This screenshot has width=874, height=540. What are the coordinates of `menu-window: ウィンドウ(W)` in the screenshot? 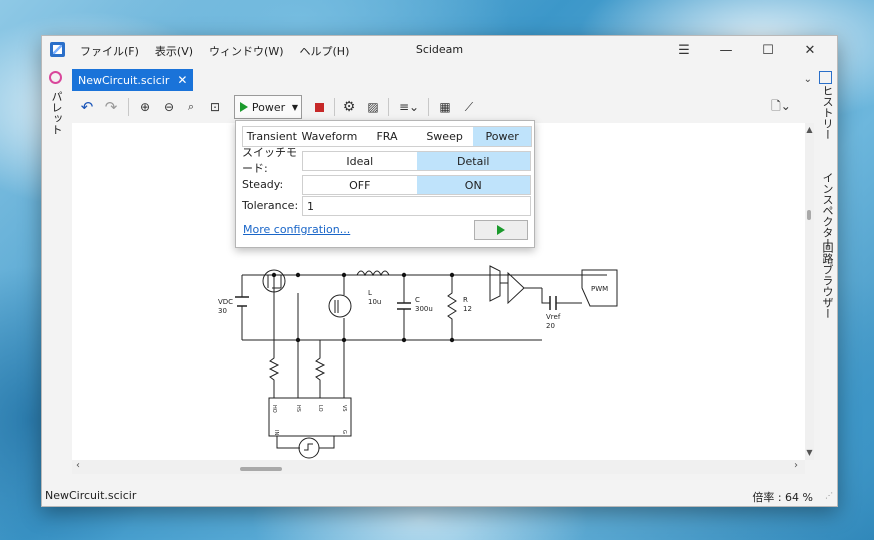 It's located at (246, 51).